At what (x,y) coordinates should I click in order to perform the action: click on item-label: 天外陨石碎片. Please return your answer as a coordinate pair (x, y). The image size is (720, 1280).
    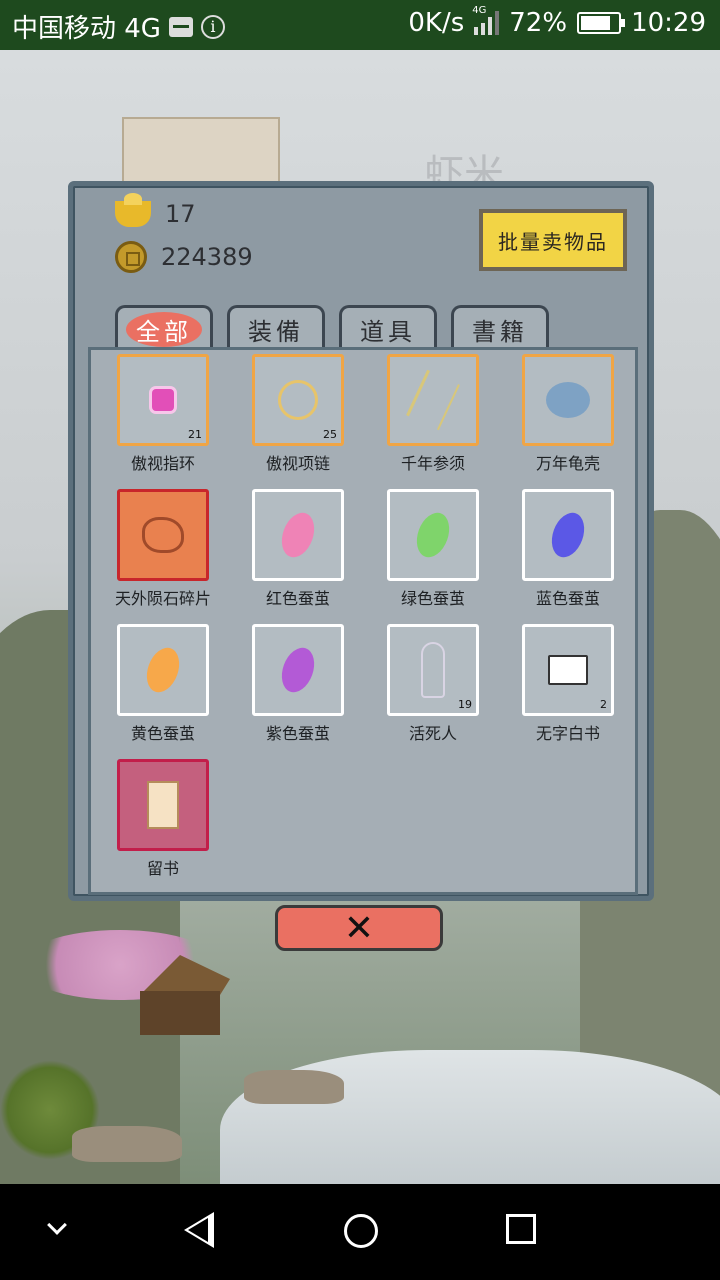
    Looking at the image, I should click on (162, 598).